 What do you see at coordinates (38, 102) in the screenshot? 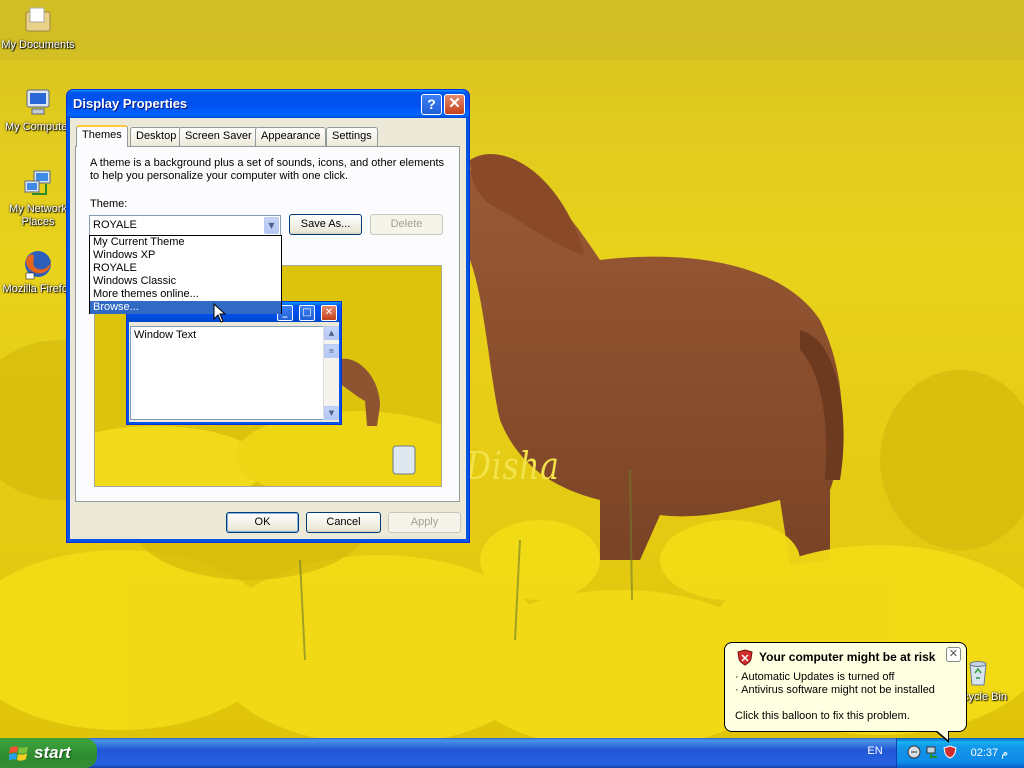
I see `computer-icon` at bounding box center [38, 102].